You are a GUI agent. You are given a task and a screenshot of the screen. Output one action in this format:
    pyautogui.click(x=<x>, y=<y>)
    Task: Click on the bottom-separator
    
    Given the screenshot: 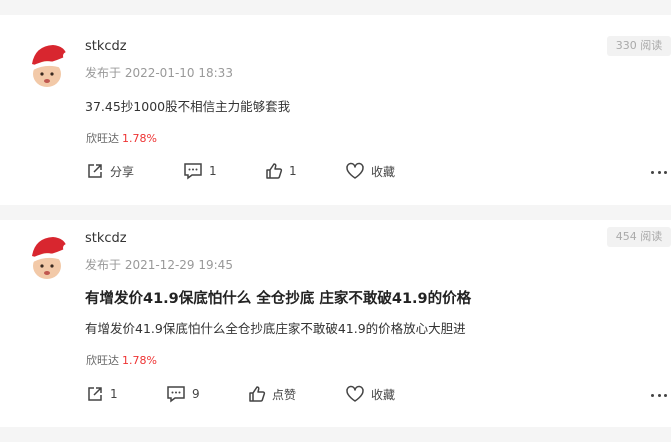 What is the action you would take?
    pyautogui.click(x=335, y=434)
    